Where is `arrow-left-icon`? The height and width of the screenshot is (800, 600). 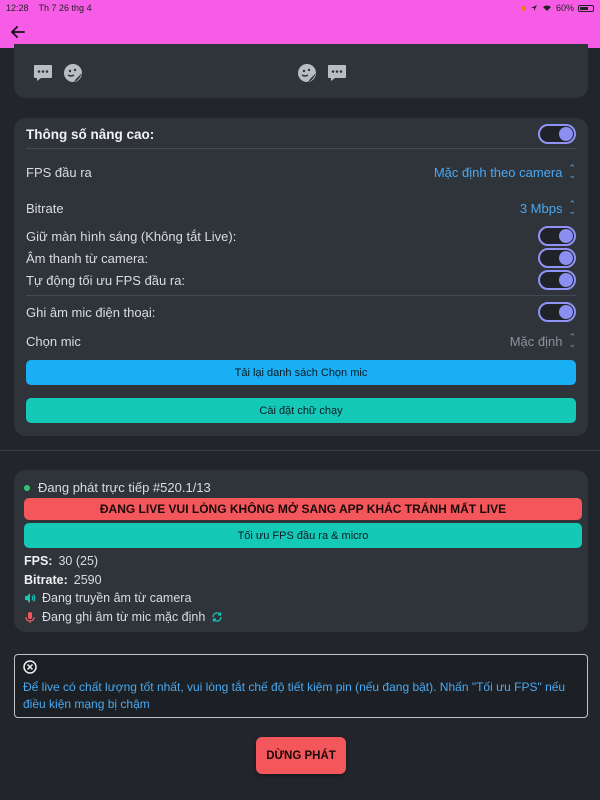
arrow-left-icon is located at coordinates (18, 32).